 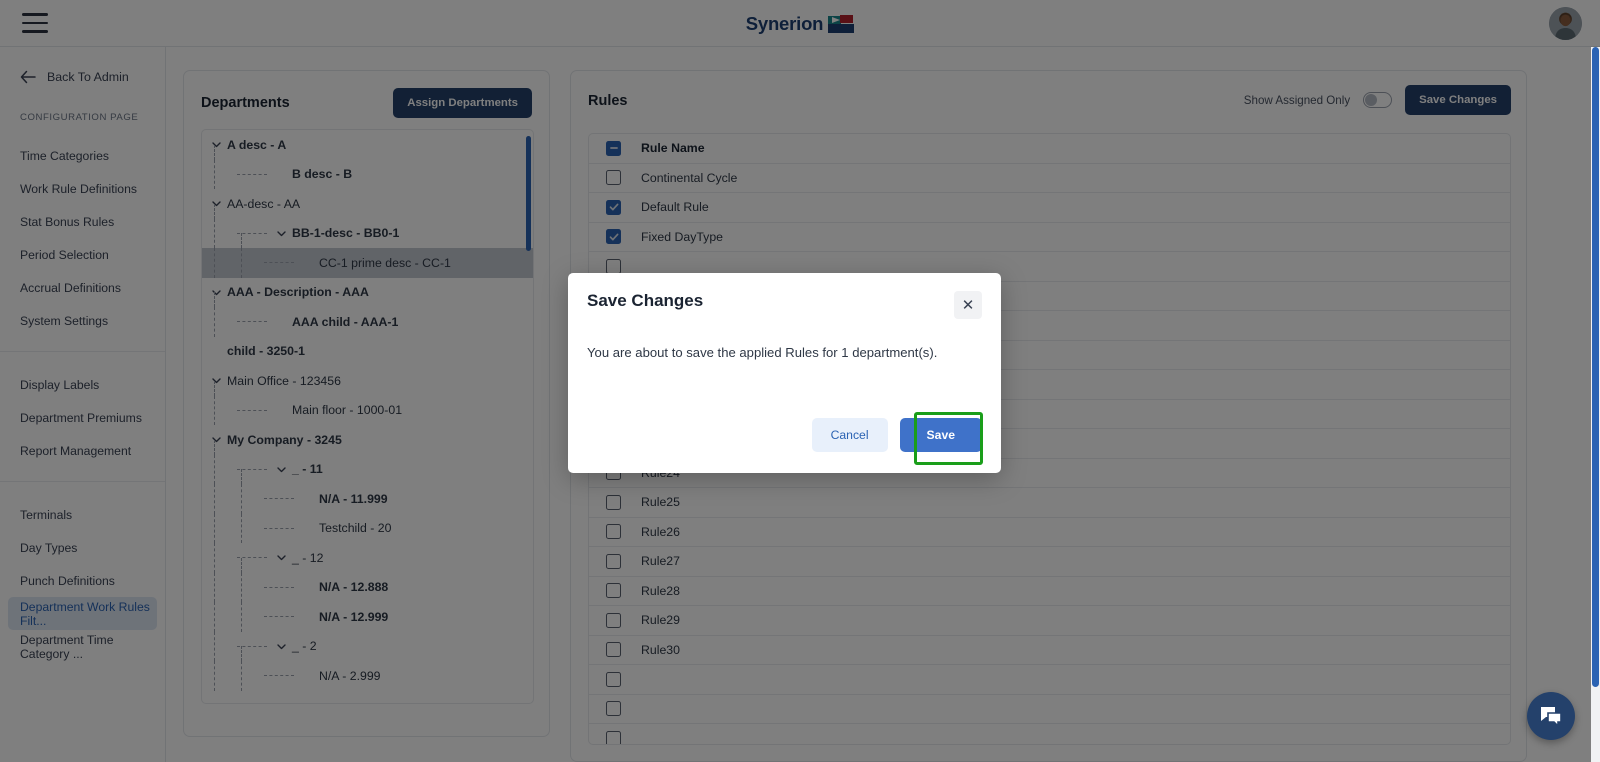 What do you see at coordinates (896, 435) in the screenshot?
I see `dialog-footer: Cancel Save` at bounding box center [896, 435].